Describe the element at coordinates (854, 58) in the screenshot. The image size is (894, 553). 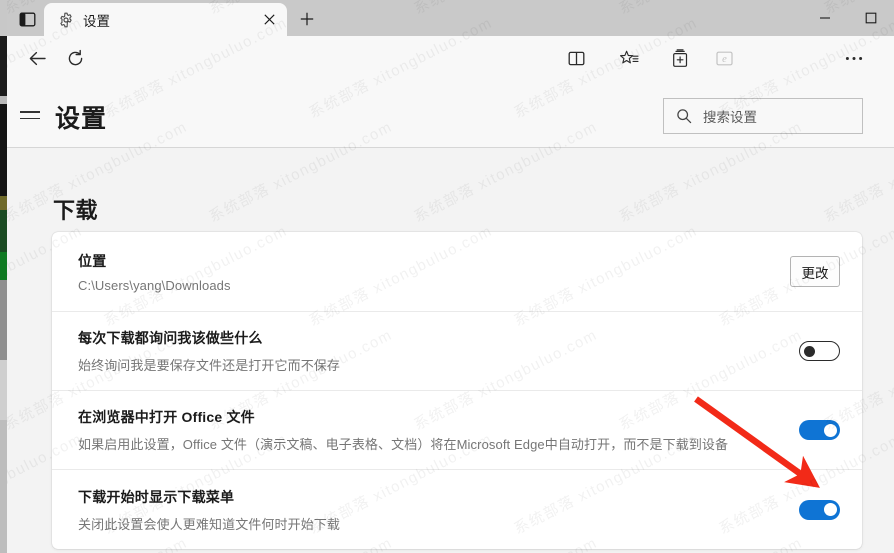
I see `more-options-icon` at that location.